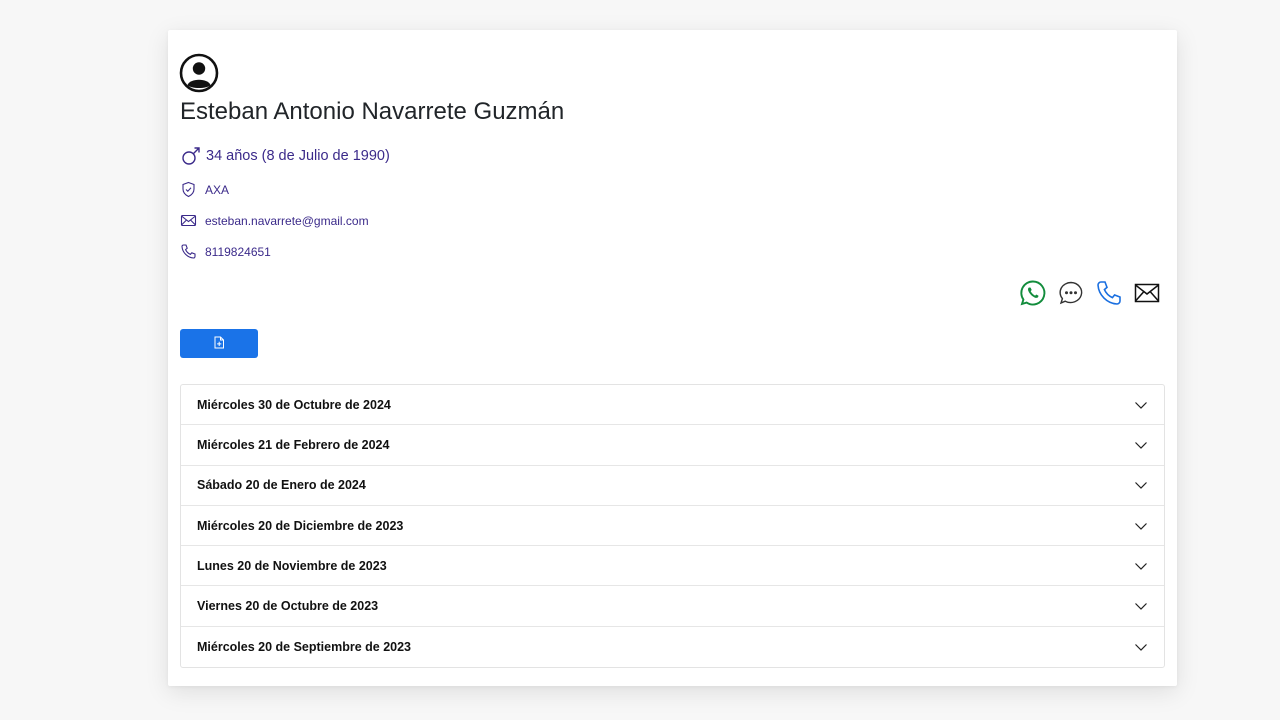 Image resolution: width=1280 pixels, height=720 pixels. Describe the element at coordinates (188, 251) in the screenshot. I see `phone-icon` at that location.